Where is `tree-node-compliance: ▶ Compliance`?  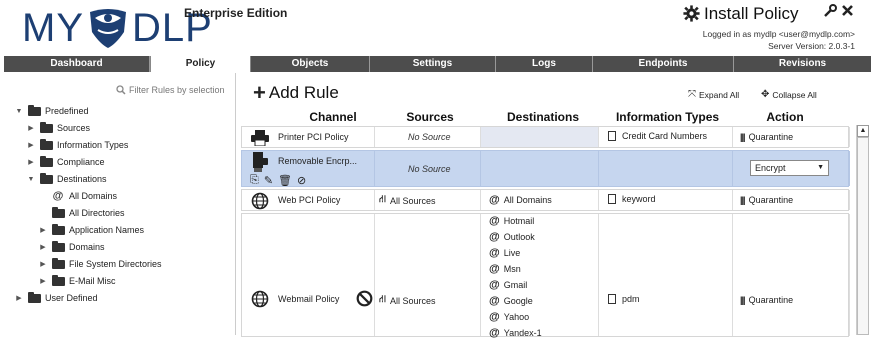
tree-node-compliance: ▶ Compliance is located at coordinates (65, 162).